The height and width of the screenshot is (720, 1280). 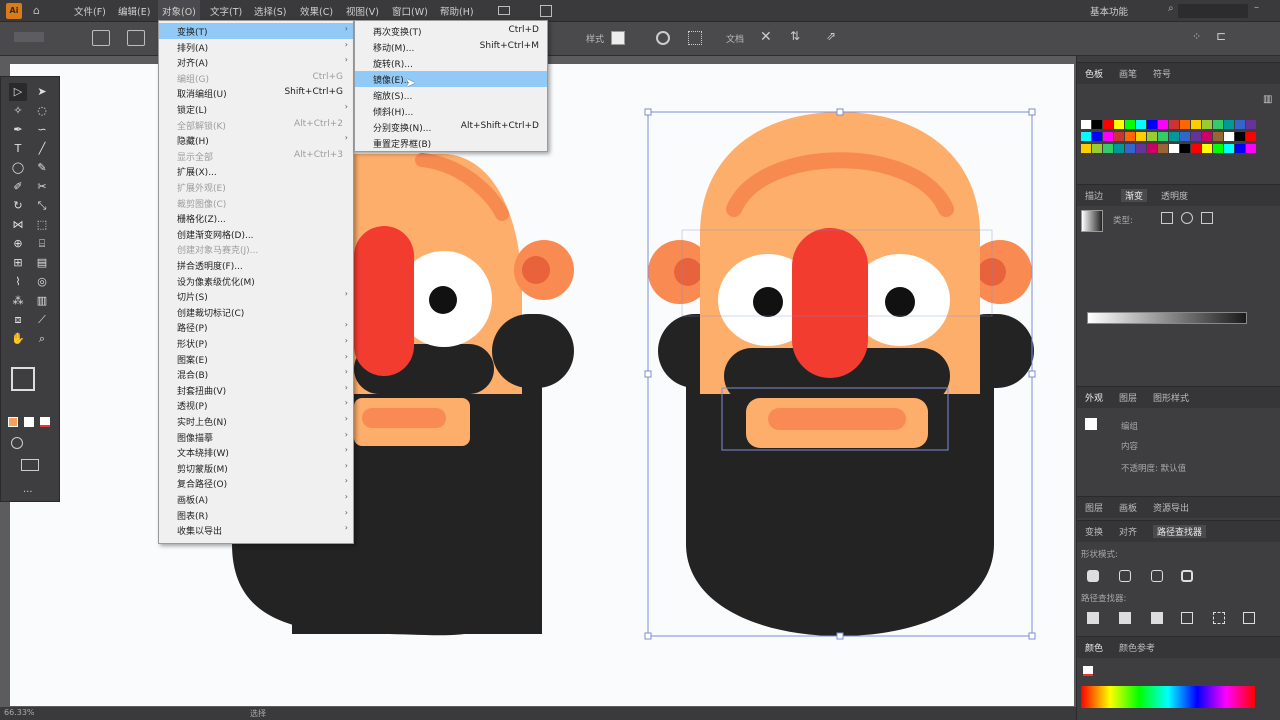 What do you see at coordinates (1094, 531) in the screenshot?
I see `tab-transform: 变换` at bounding box center [1094, 531].